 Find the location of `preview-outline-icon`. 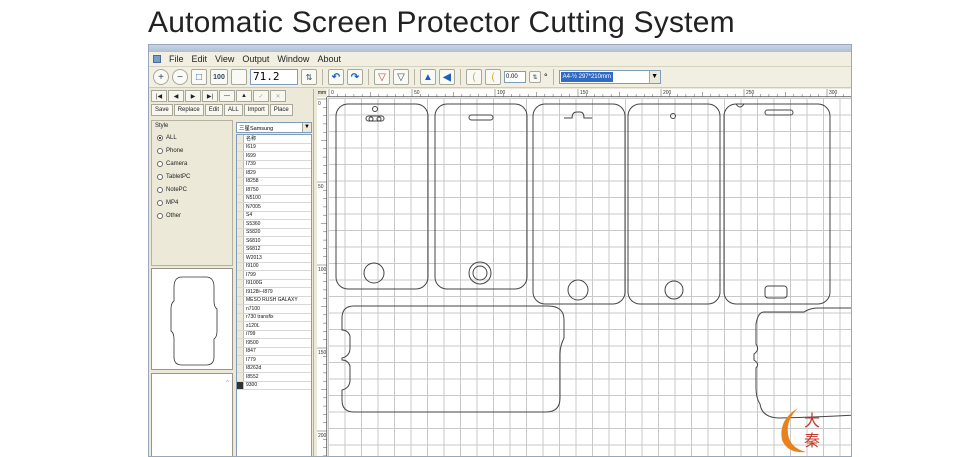

preview-outline-icon is located at coordinates (194, 321).